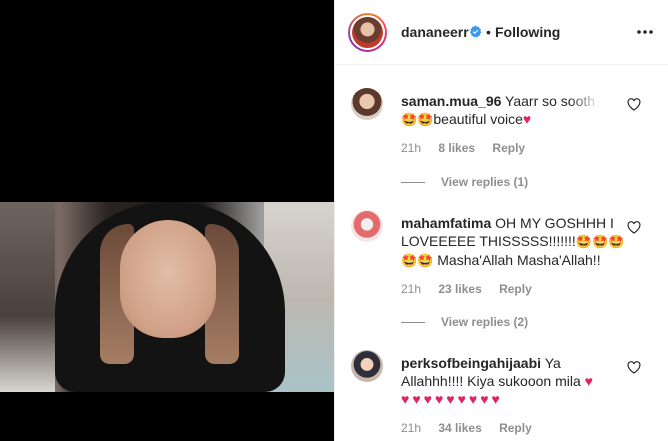 The width and height of the screenshot is (668, 441). What do you see at coordinates (451, 101) in the screenshot?
I see `comment-username: saman.mua_96` at bounding box center [451, 101].